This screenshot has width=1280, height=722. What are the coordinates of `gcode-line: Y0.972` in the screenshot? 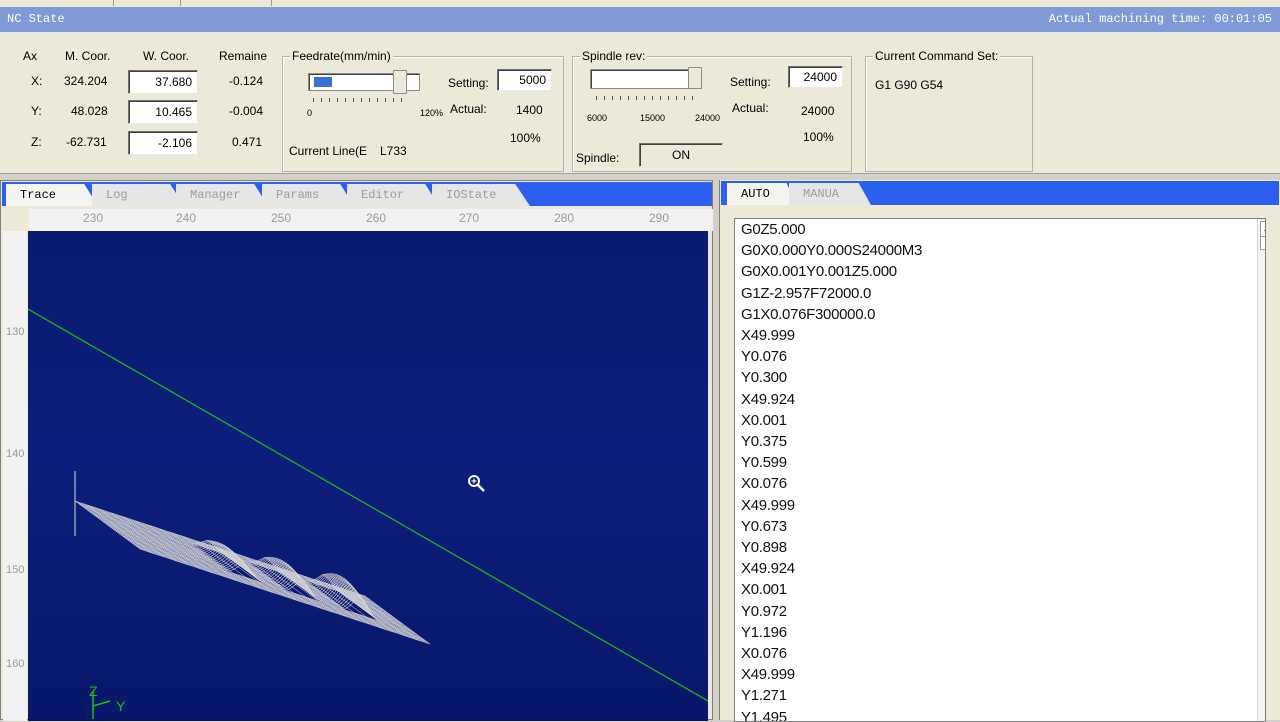 It's located at (764, 611).